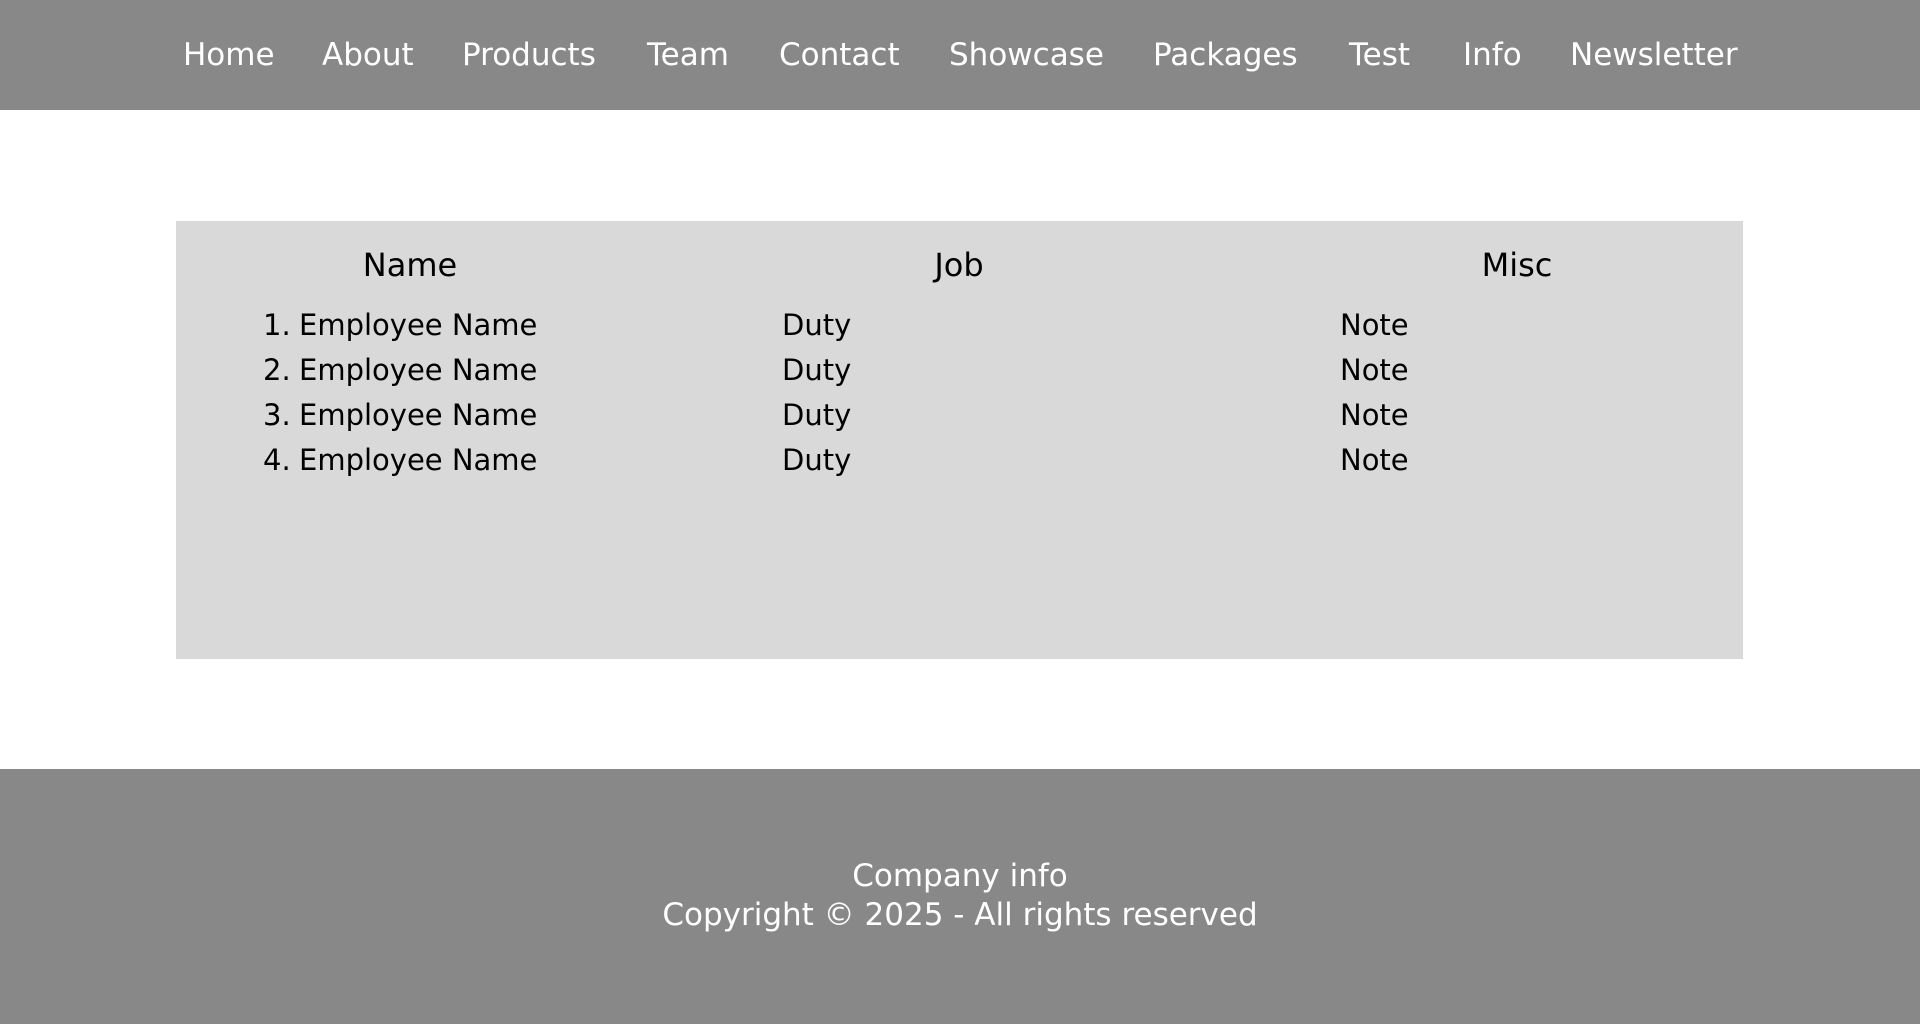 This screenshot has height=1024, width=1920. Describe the element at coordinates (368, 55) in the screenshot. I see `nav-about-link: About` at that location.